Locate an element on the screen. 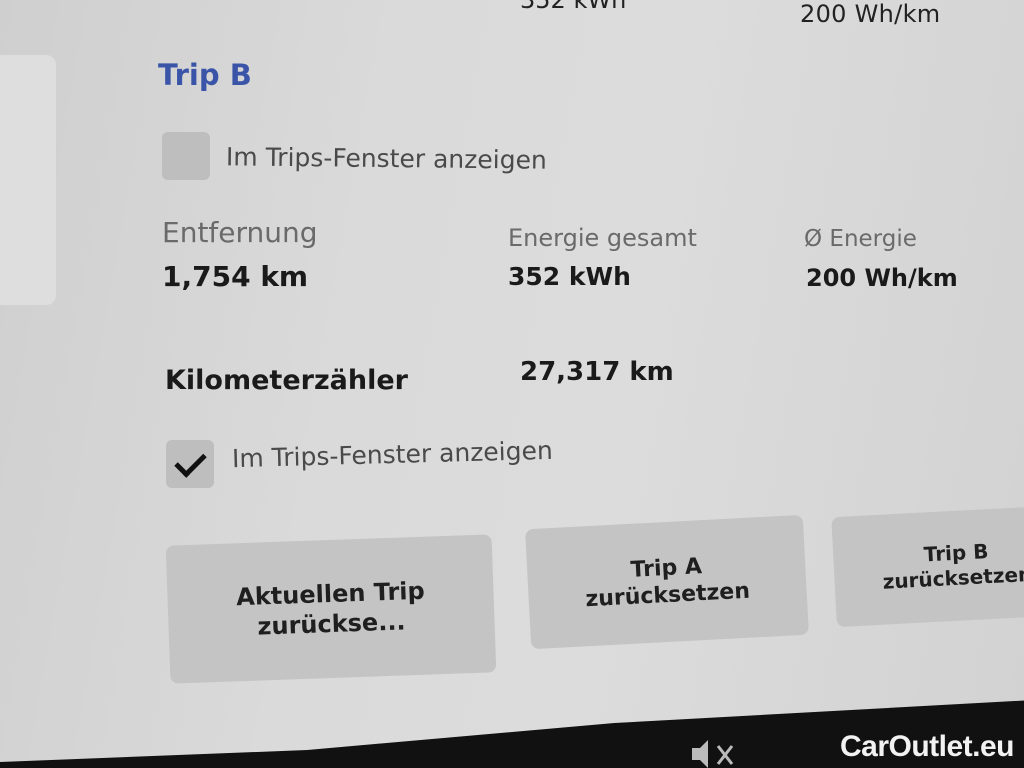  reset-trip-a-button: Trip A zurücksetzen is located at coordinates (667, 582).